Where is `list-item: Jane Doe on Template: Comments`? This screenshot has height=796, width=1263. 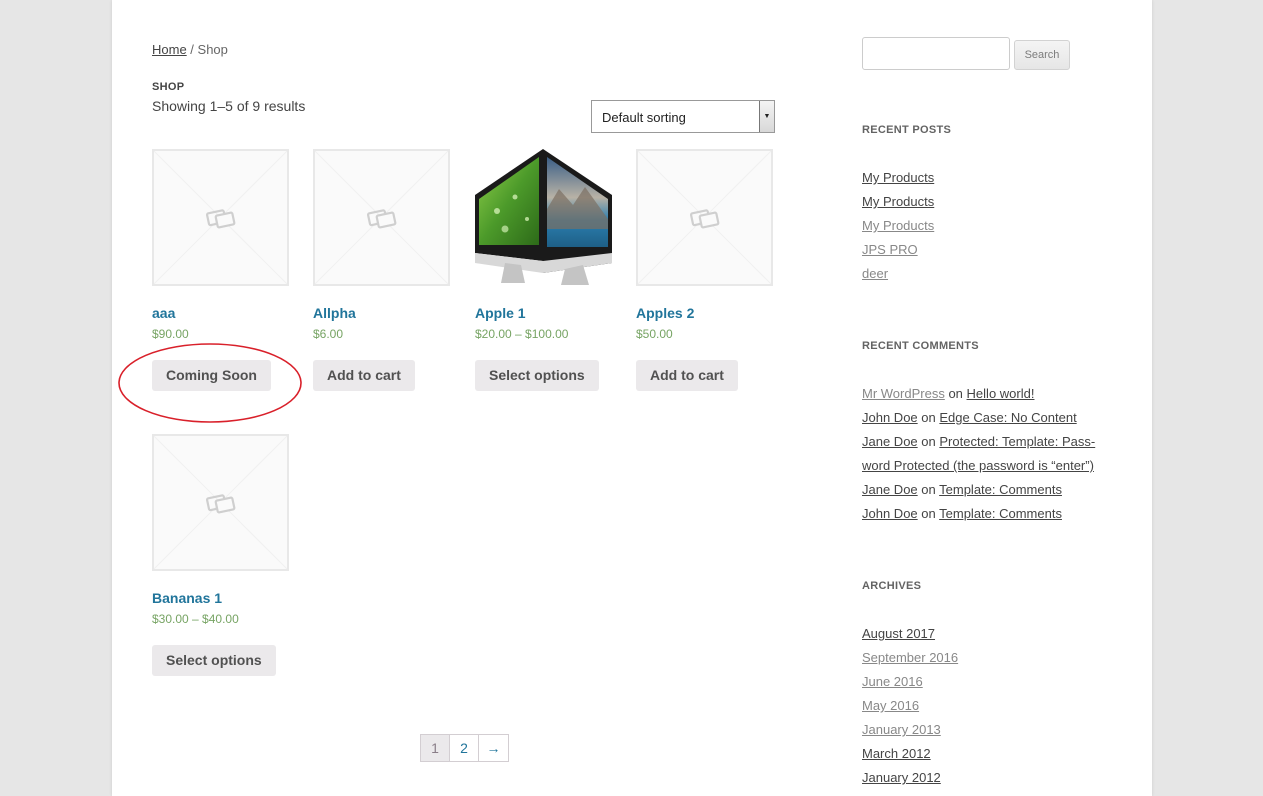 list-item: Jane Doe on Template: Comments is located at coordinates (987, 490).